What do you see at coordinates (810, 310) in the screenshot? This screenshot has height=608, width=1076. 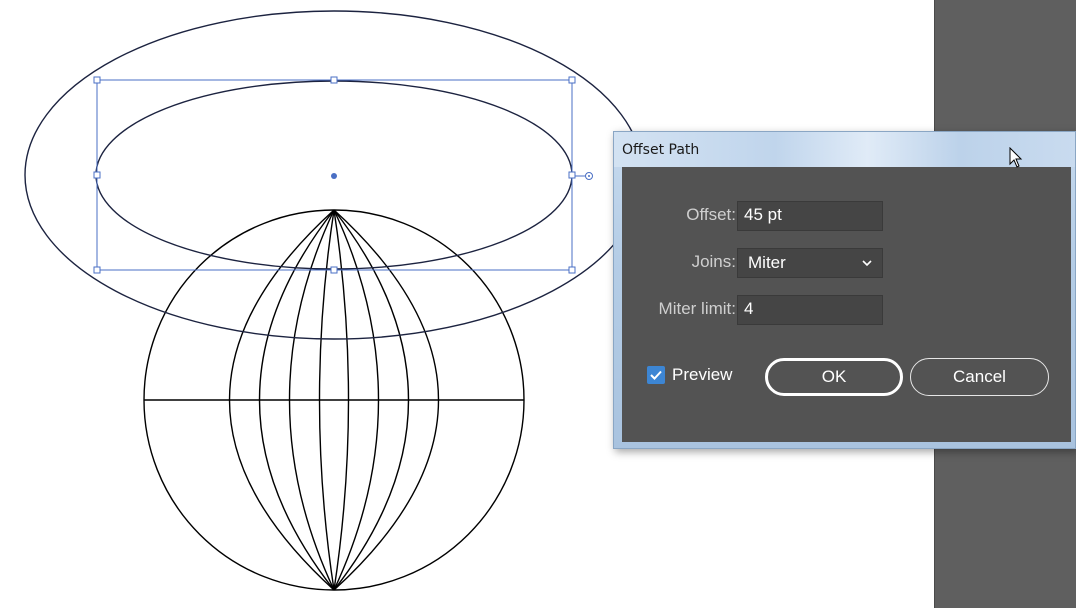 I see `miter-limit-input: 4` at bounding box center [810, 310].